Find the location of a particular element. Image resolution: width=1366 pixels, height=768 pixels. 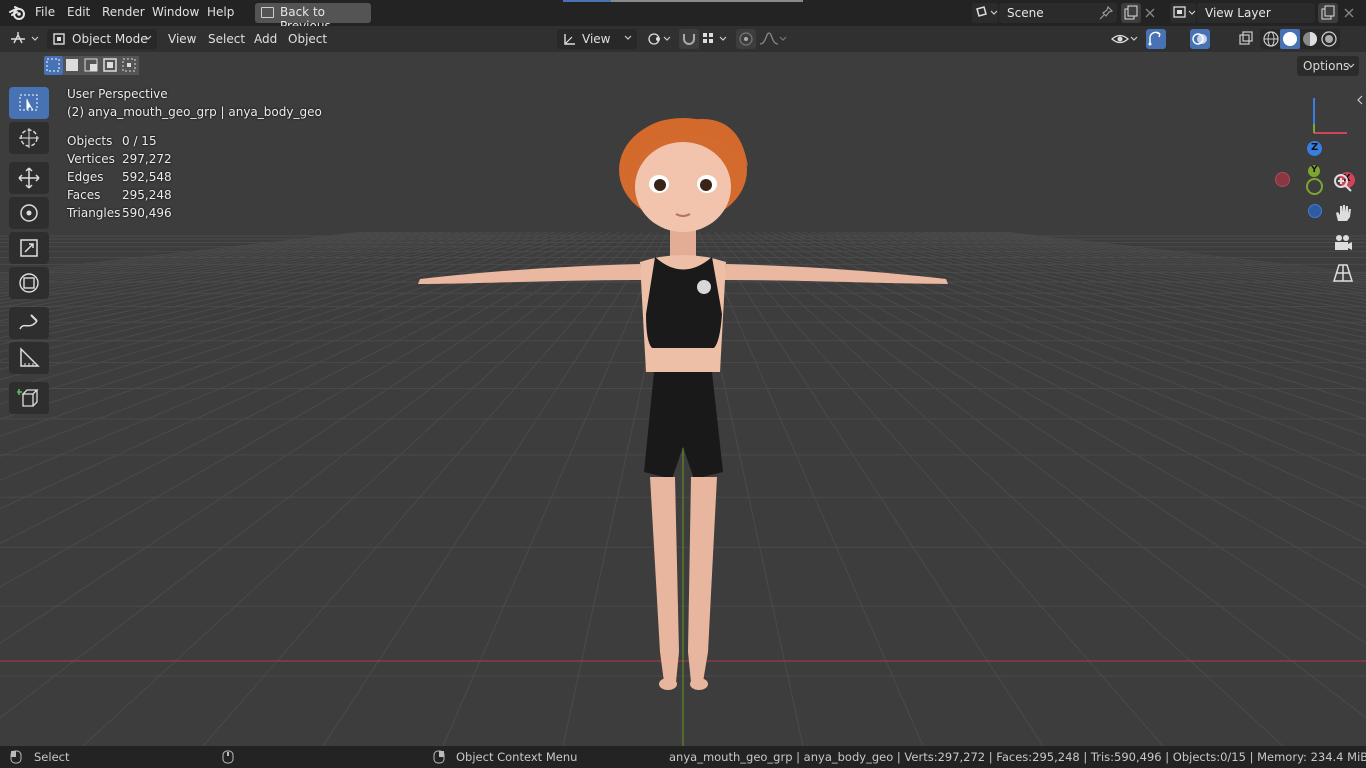

editor-type-icon is located at coordinates (25, 38).